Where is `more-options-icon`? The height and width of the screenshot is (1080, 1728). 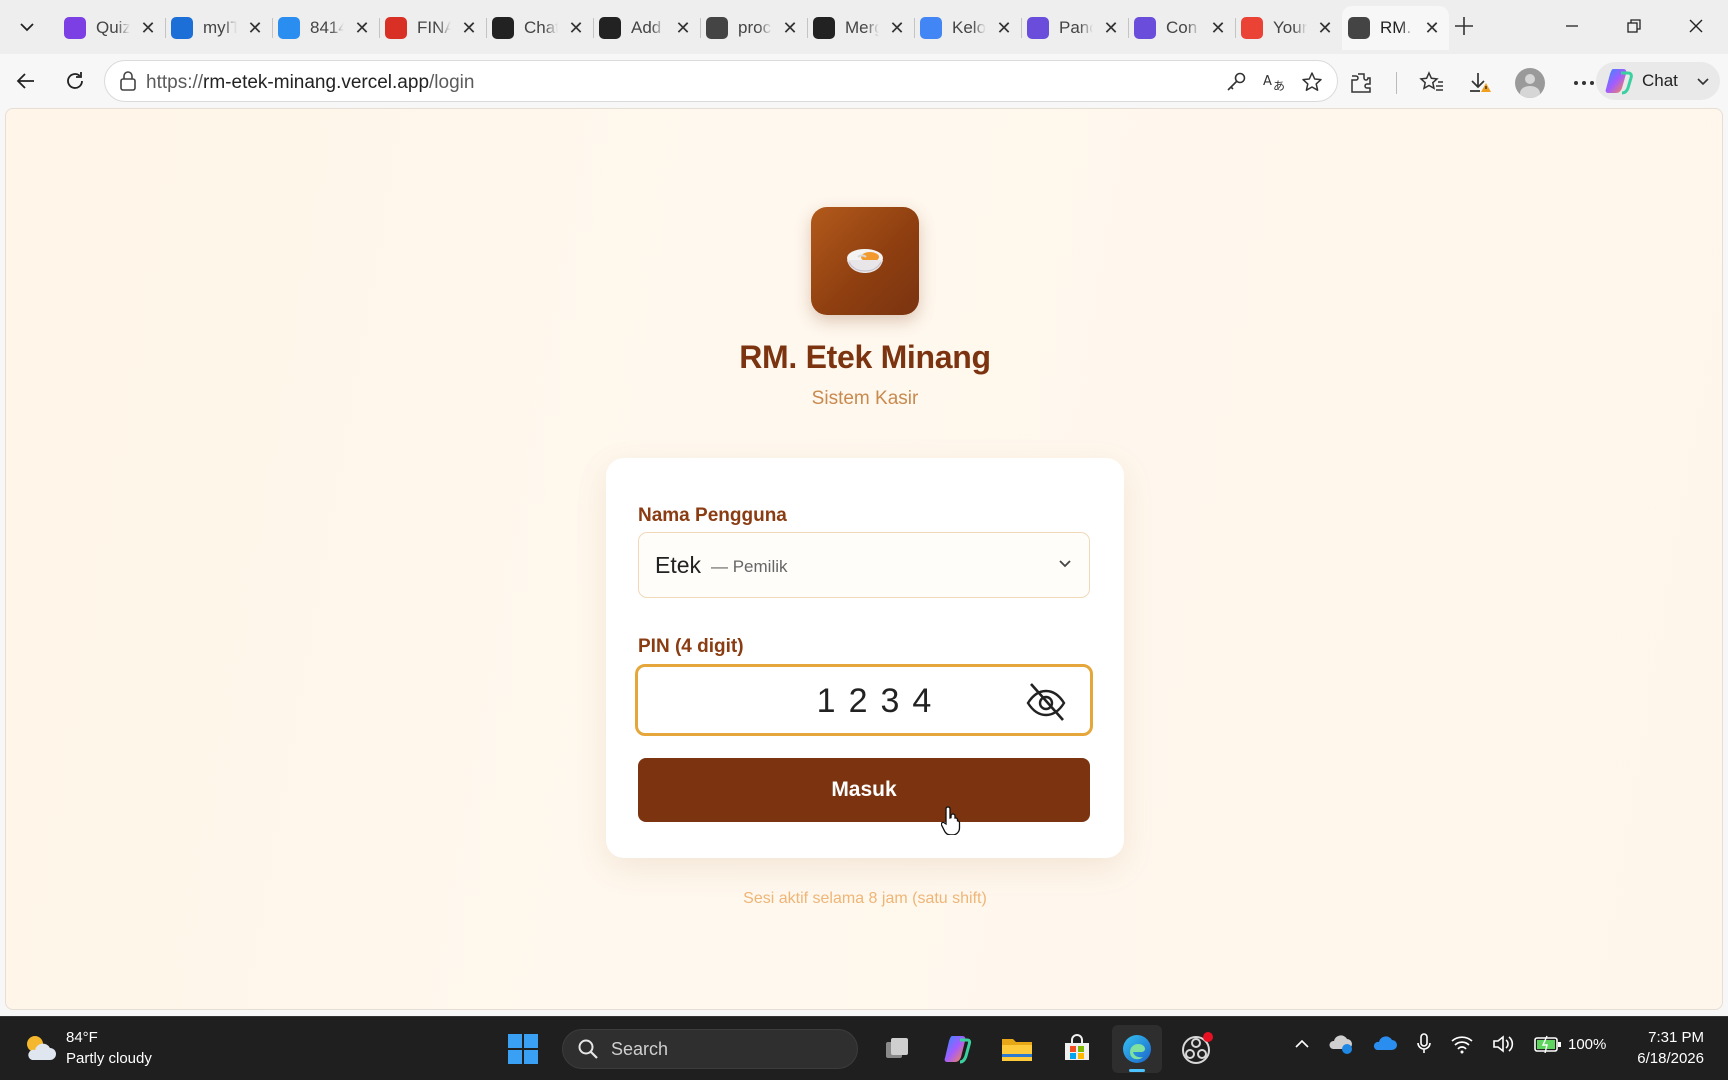
more-options-icon is located at coordinates (1584, 83).